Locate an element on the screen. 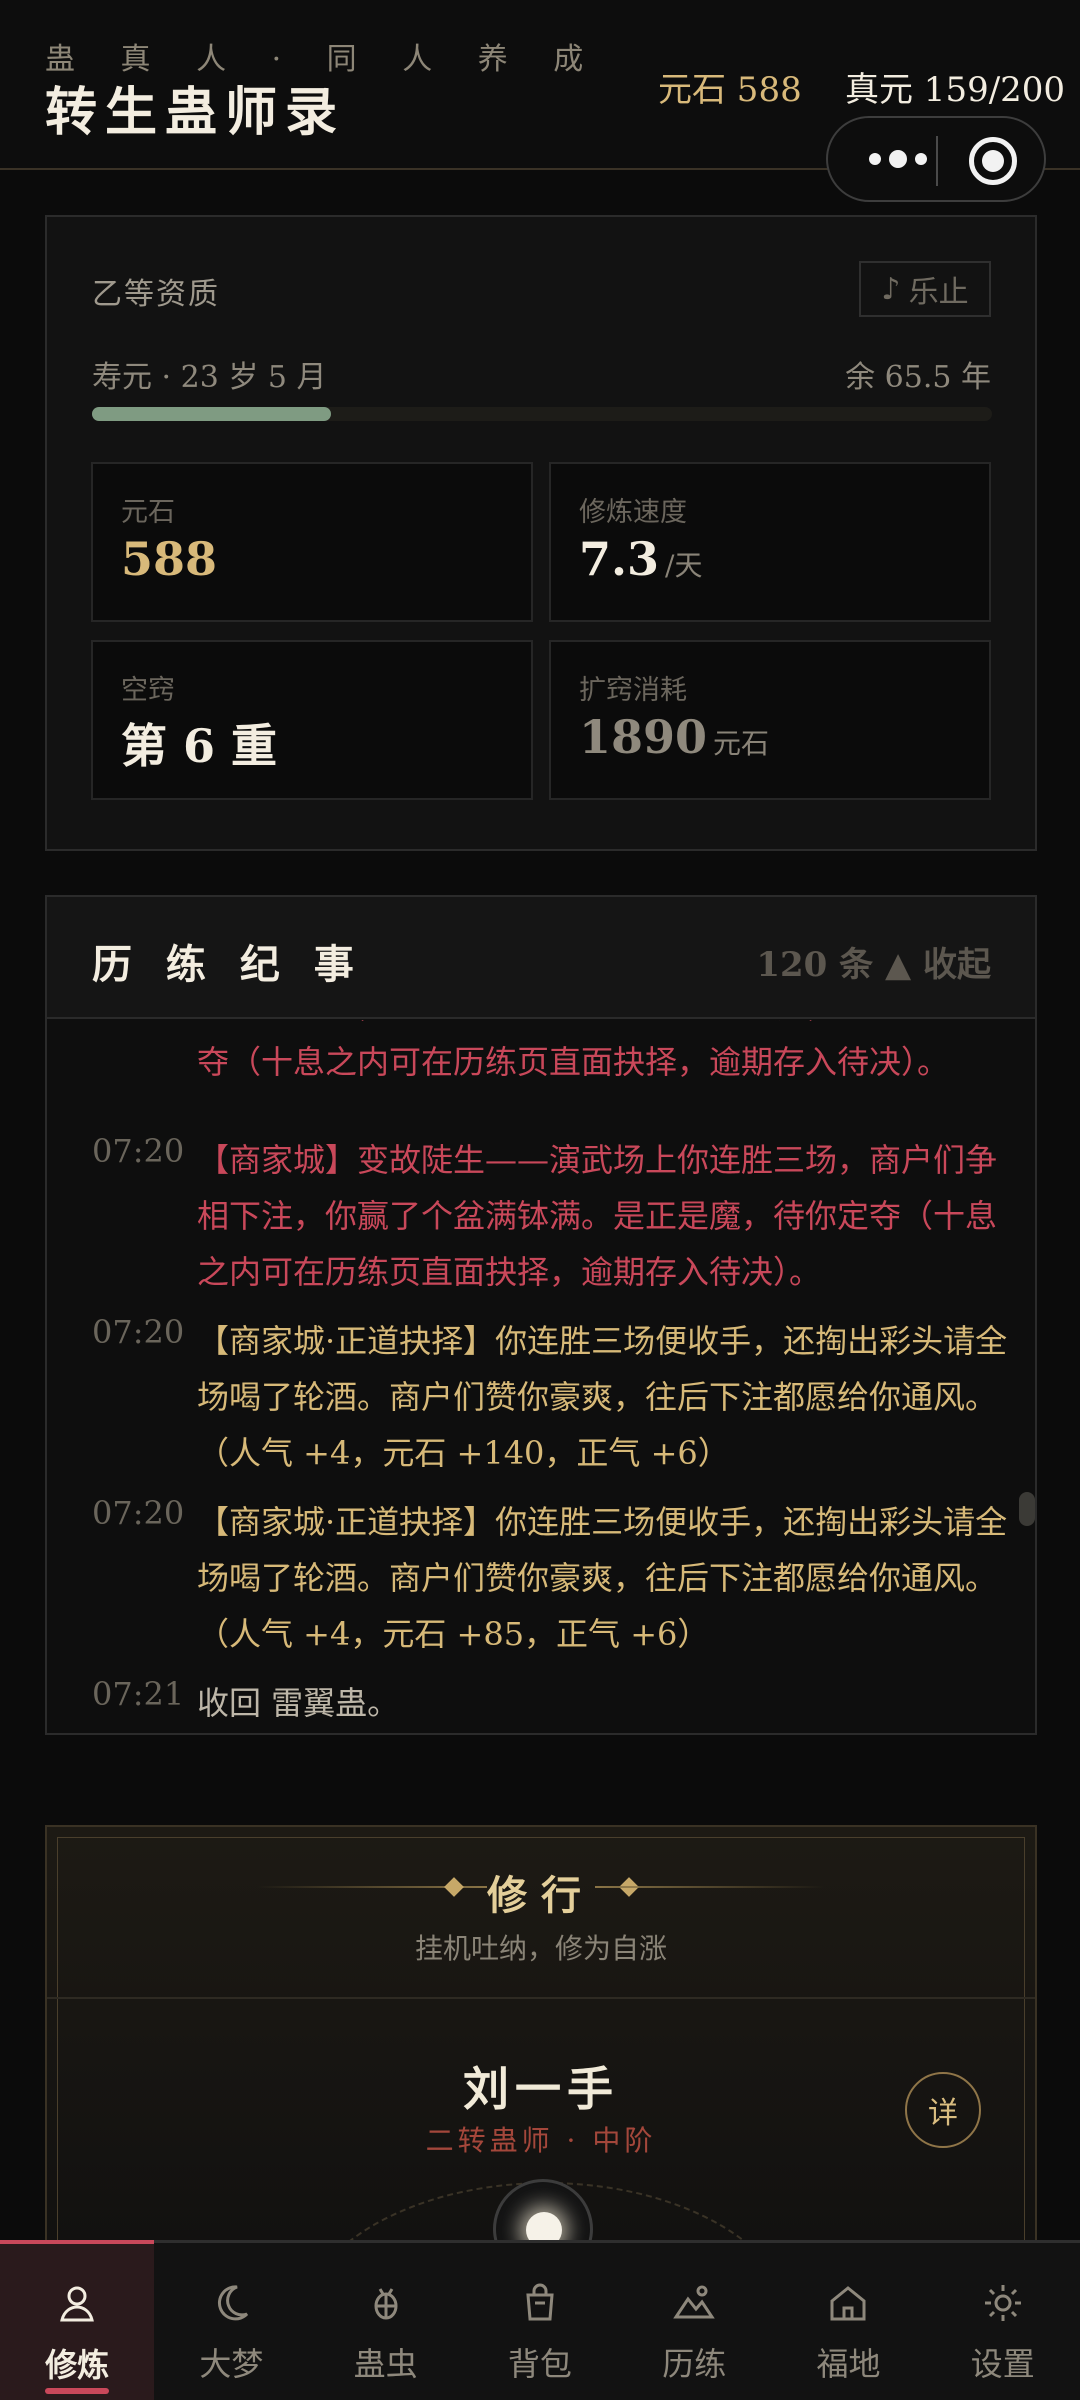 The width and height of the screenshot is (1080, 2400). stone-counter: 元石 588 is located at coordinates (730, 90).